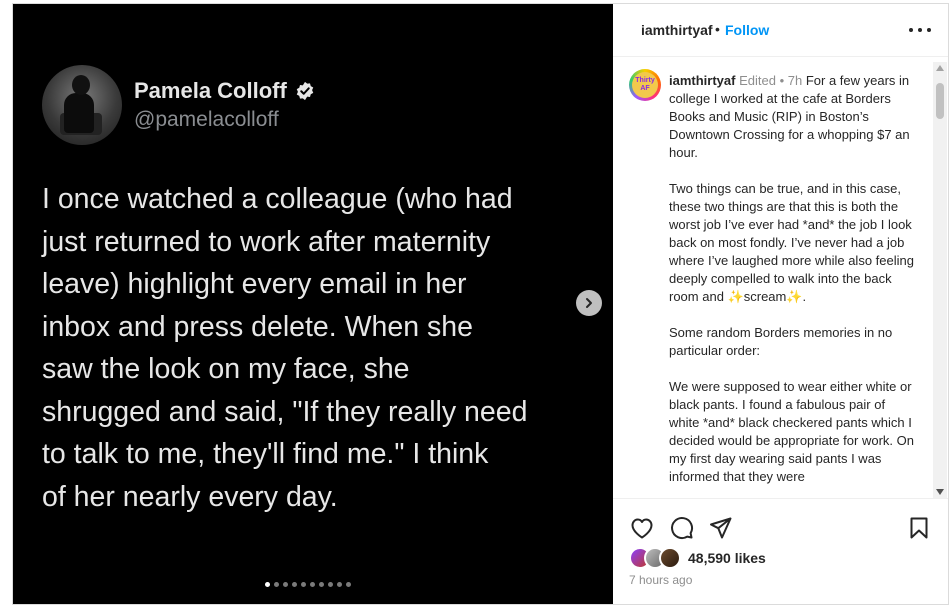  What do you see at coordinates (940, 280) in the screenshot?
I see `caption-scrollbar` at bounding box center [940, 280].